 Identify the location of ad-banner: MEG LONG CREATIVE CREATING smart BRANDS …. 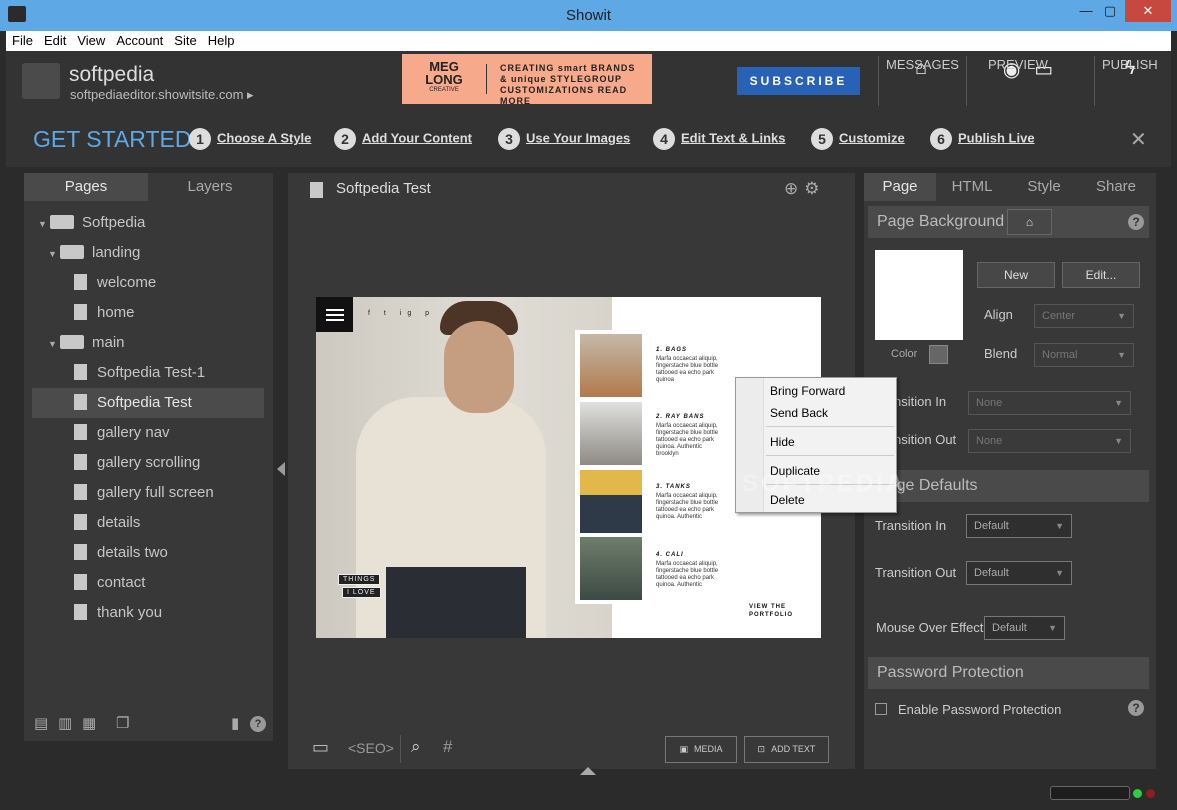
(527, 80).